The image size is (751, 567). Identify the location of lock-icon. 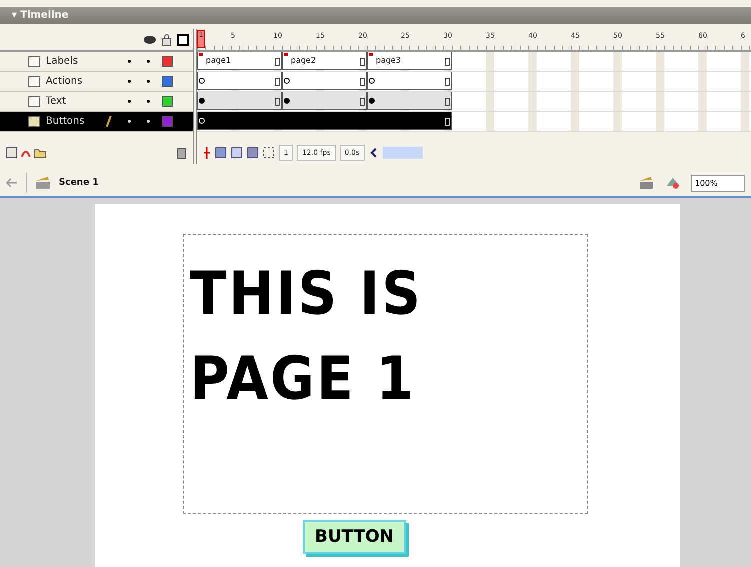
(167, 40).